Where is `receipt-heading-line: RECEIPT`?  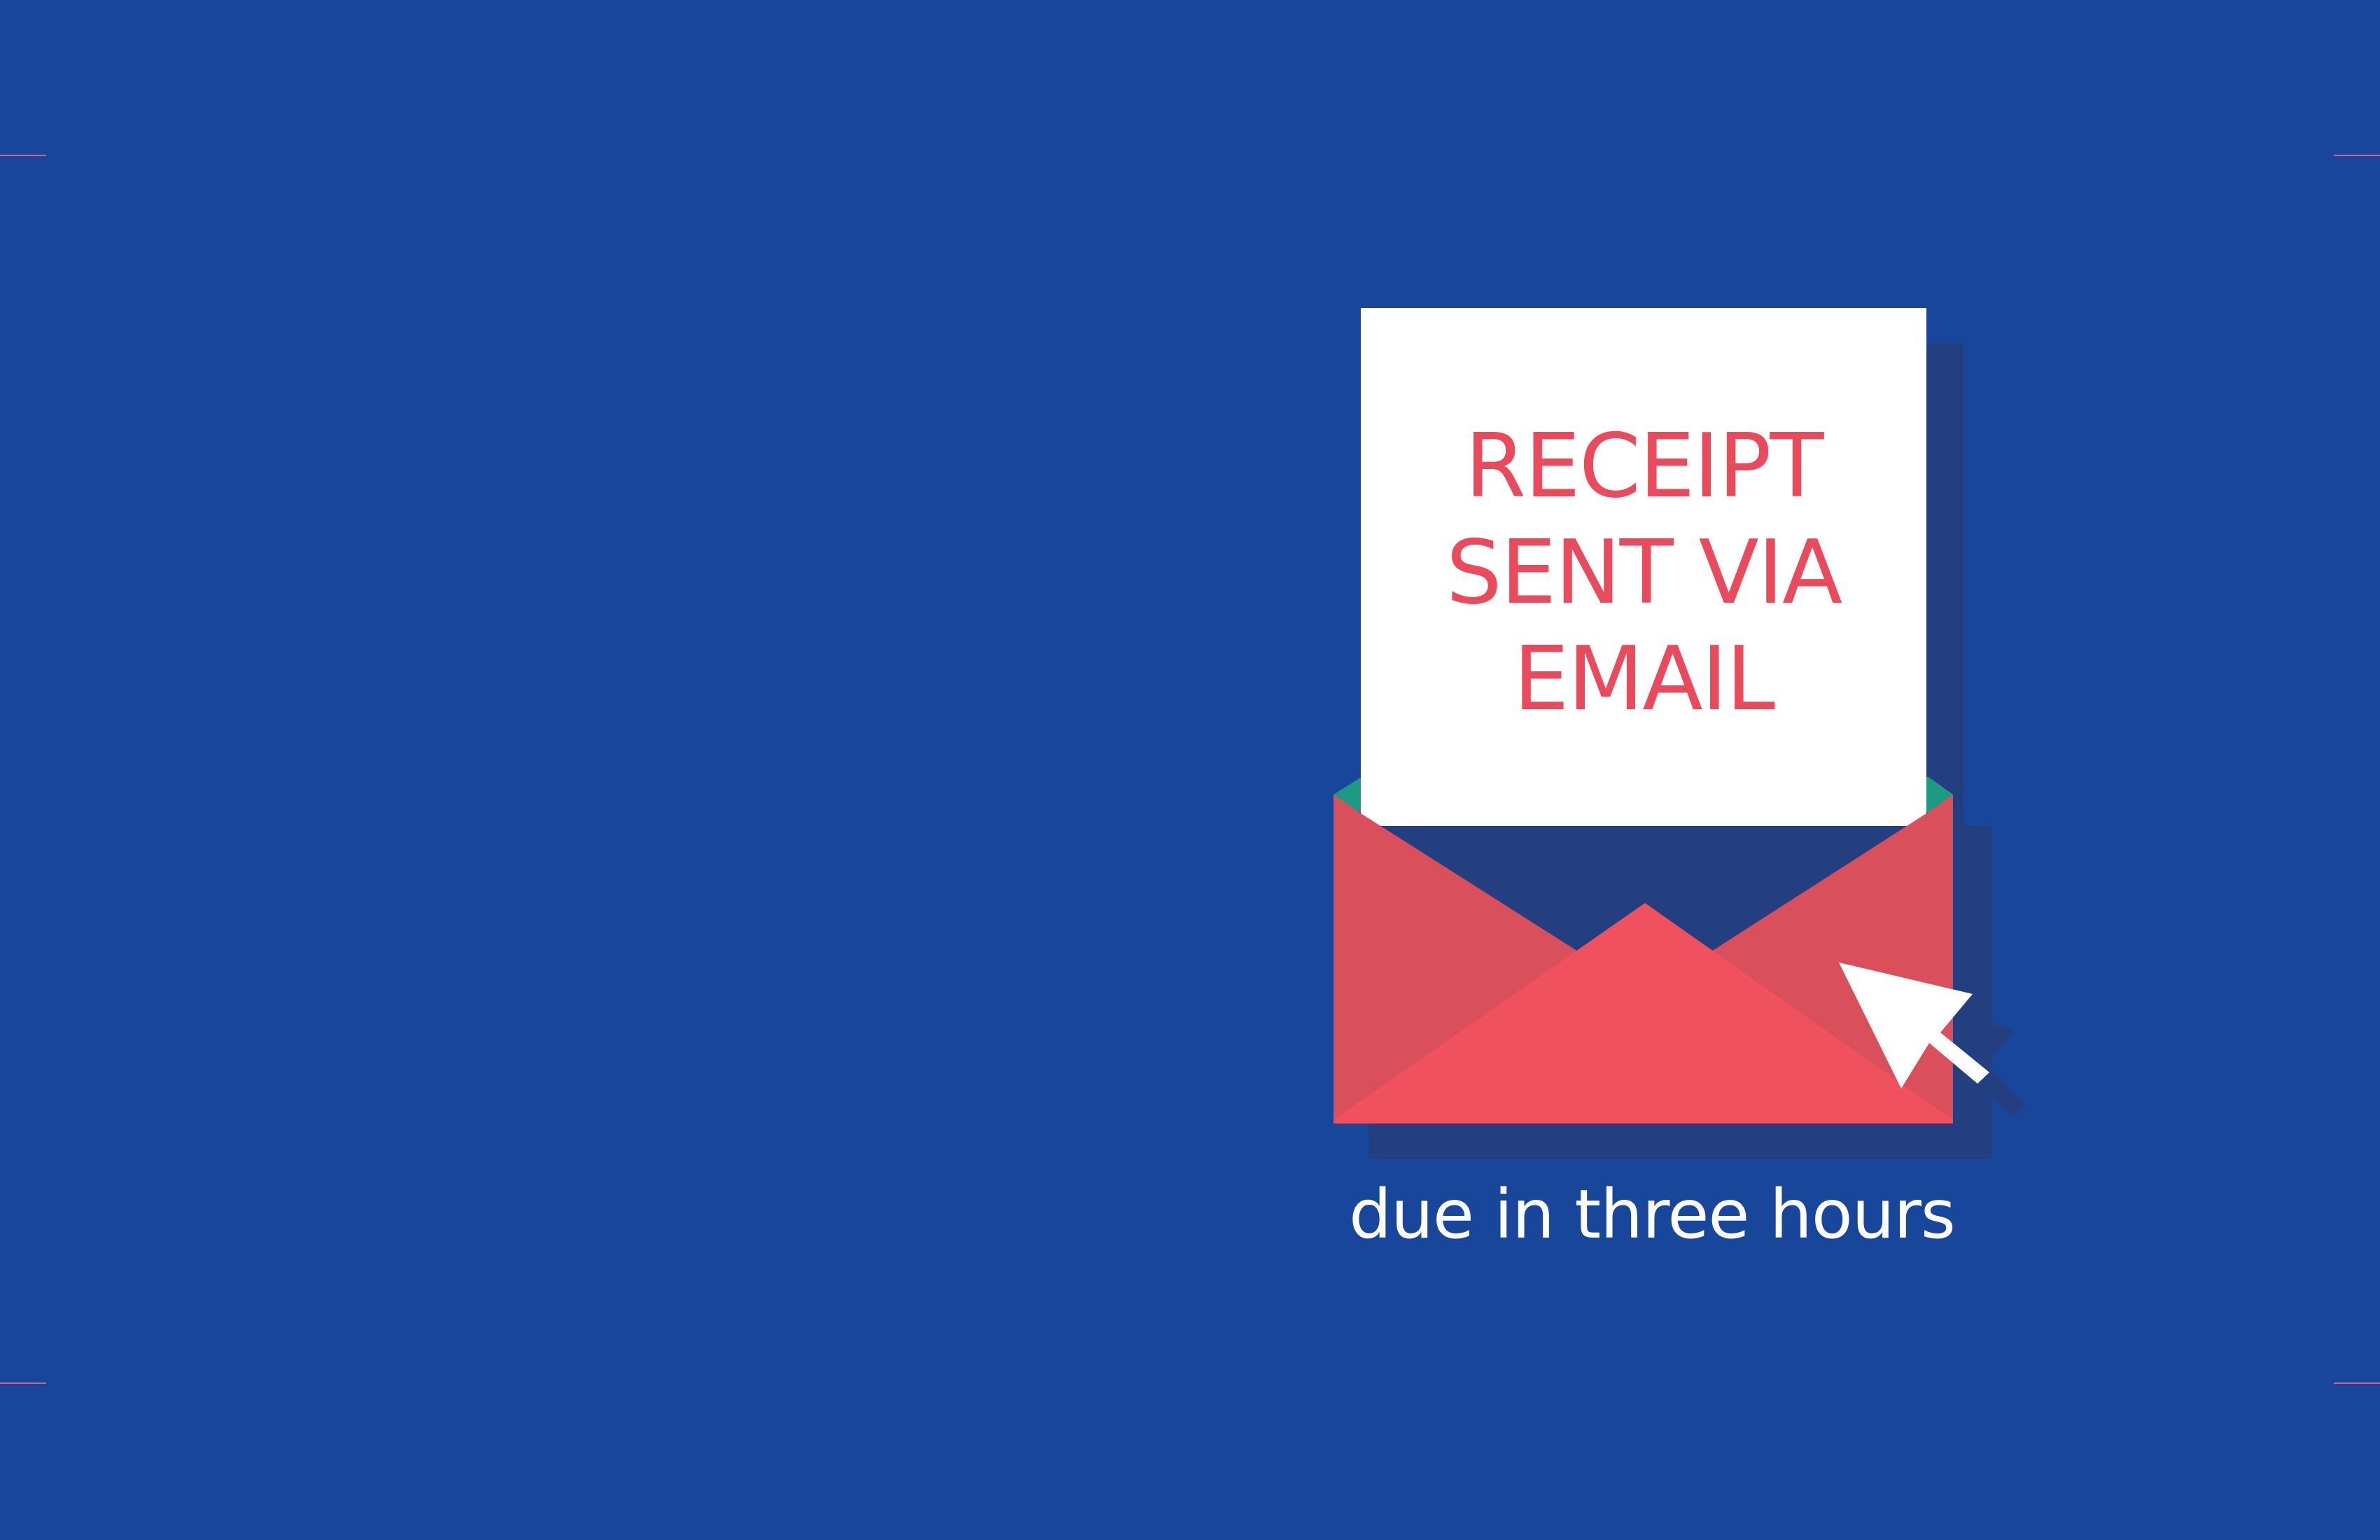
receipt-heading-line: RECEIPT is located at coordinates (1644, 465).